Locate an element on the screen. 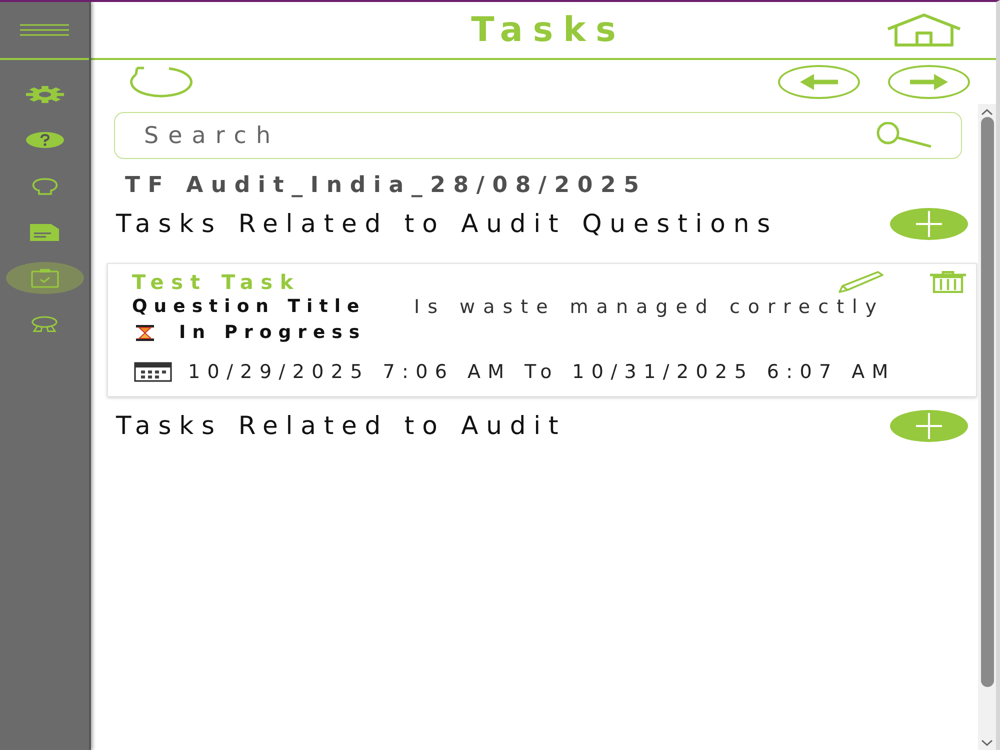  arrow-left-icon is located at coordinates (819, 82).